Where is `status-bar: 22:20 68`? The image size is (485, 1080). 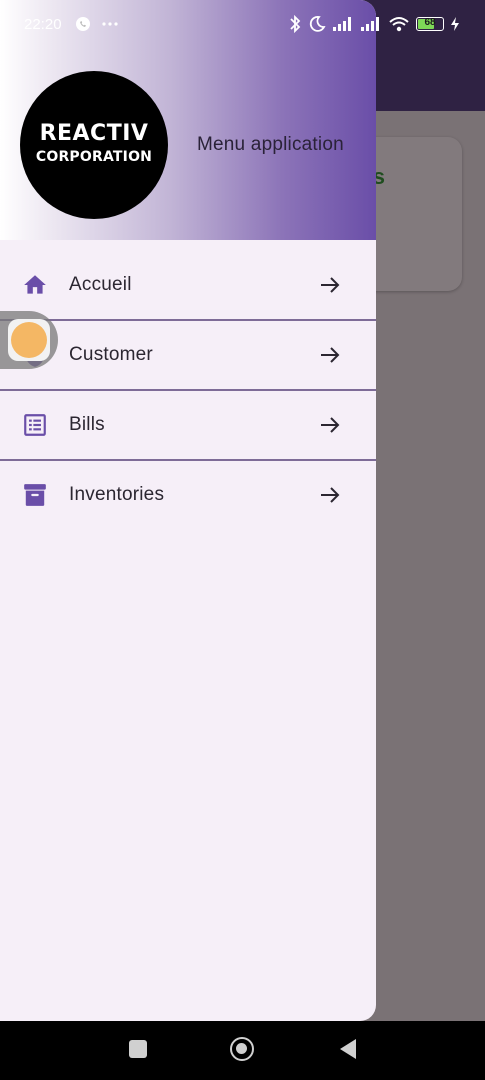
status-bar: 22:20 68 is located at coordinates (242, 26).